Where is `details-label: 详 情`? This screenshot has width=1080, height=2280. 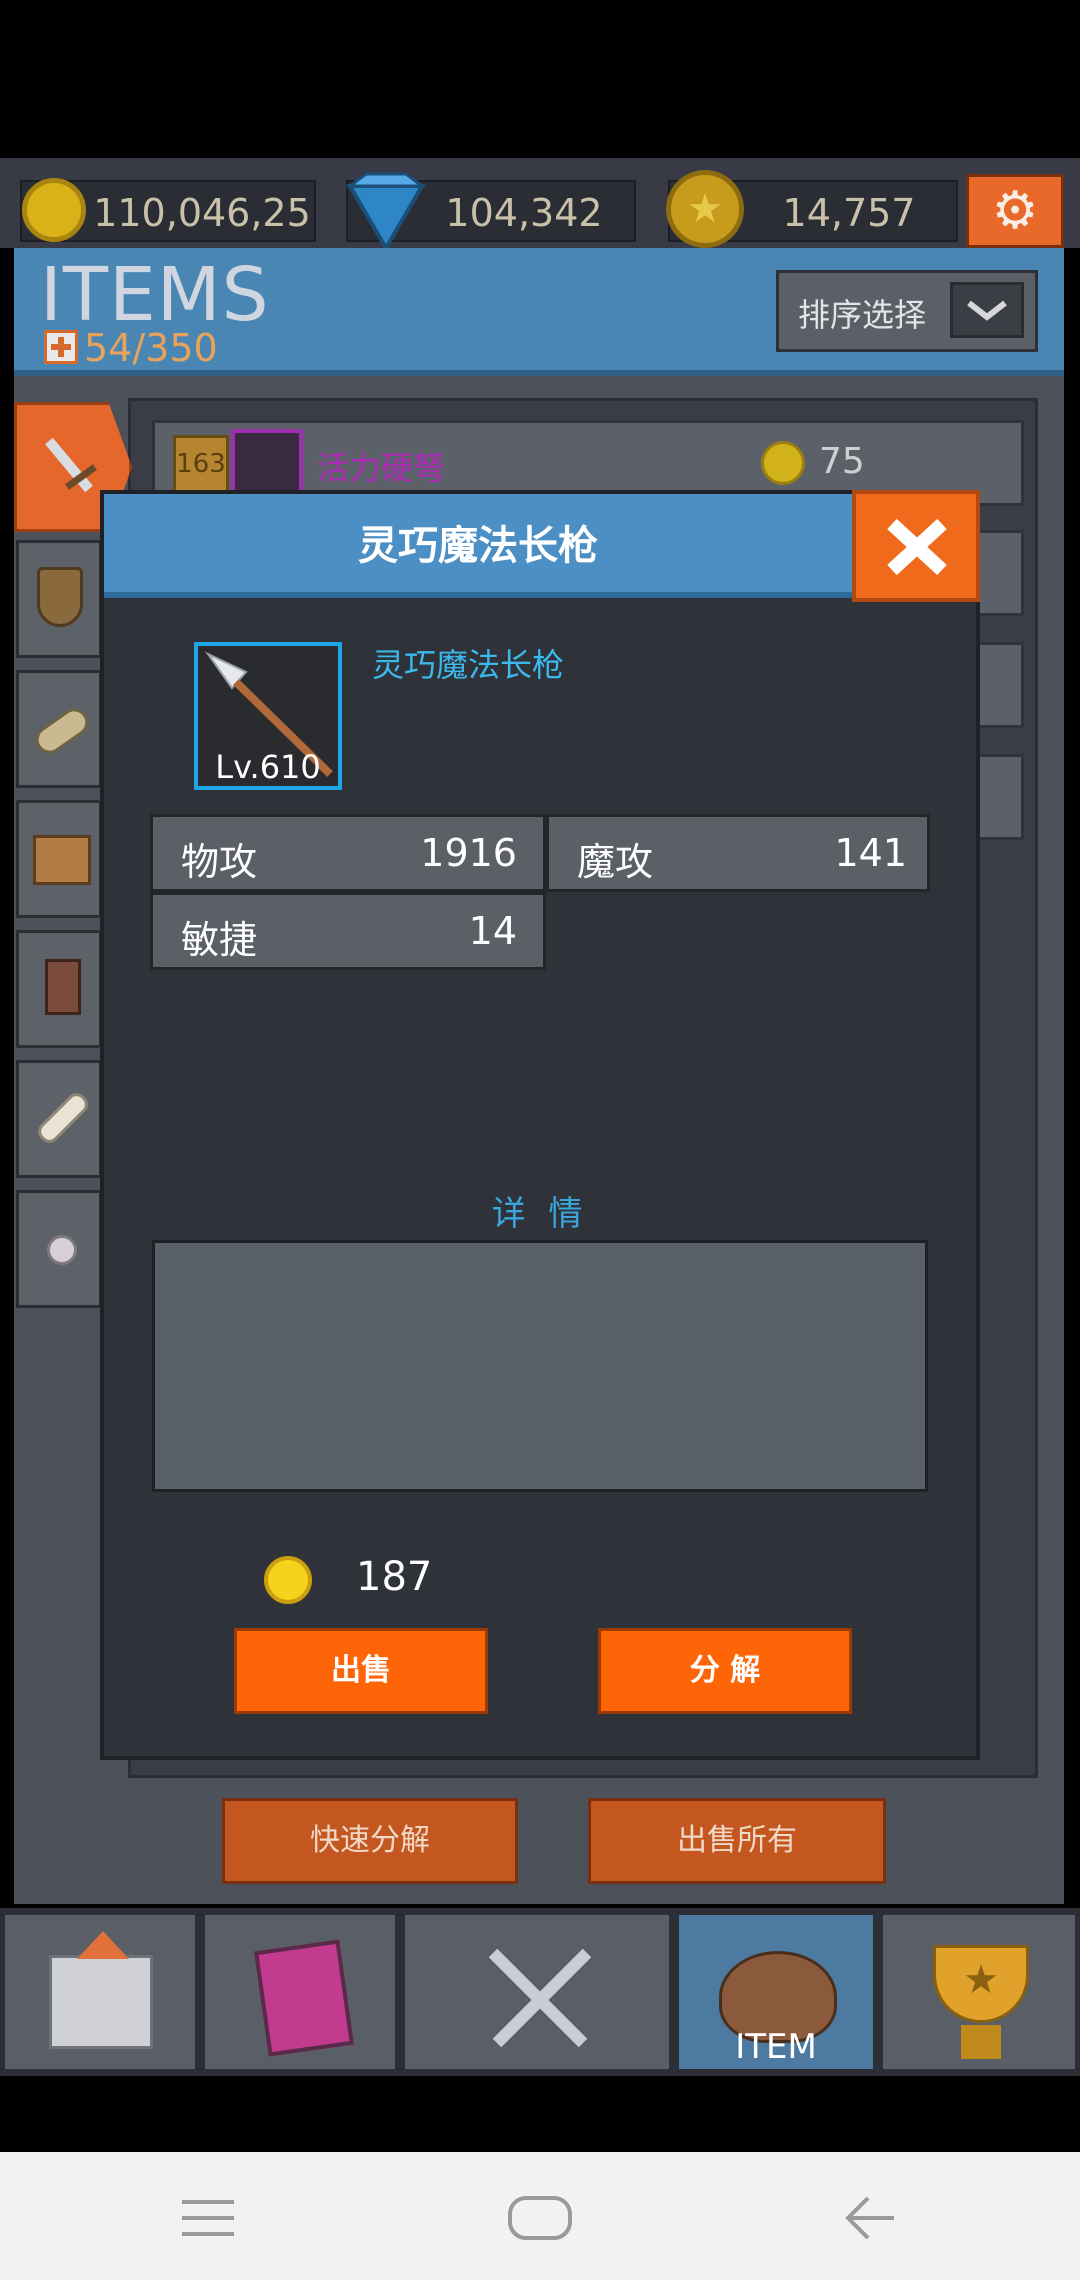
details-label: 详 情 is located at coordinates (540, 1214).